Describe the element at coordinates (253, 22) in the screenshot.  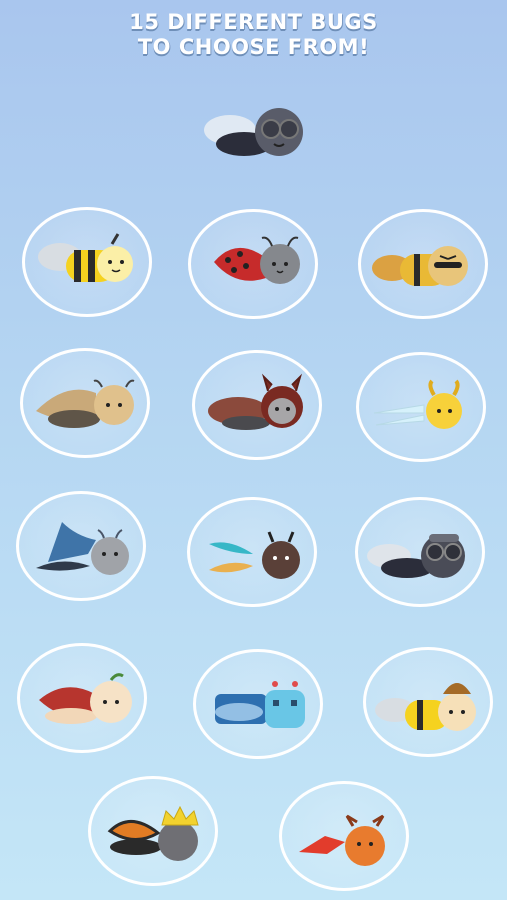
I see `title-line-1: 15 DIFFERENT BUGS` at that location.